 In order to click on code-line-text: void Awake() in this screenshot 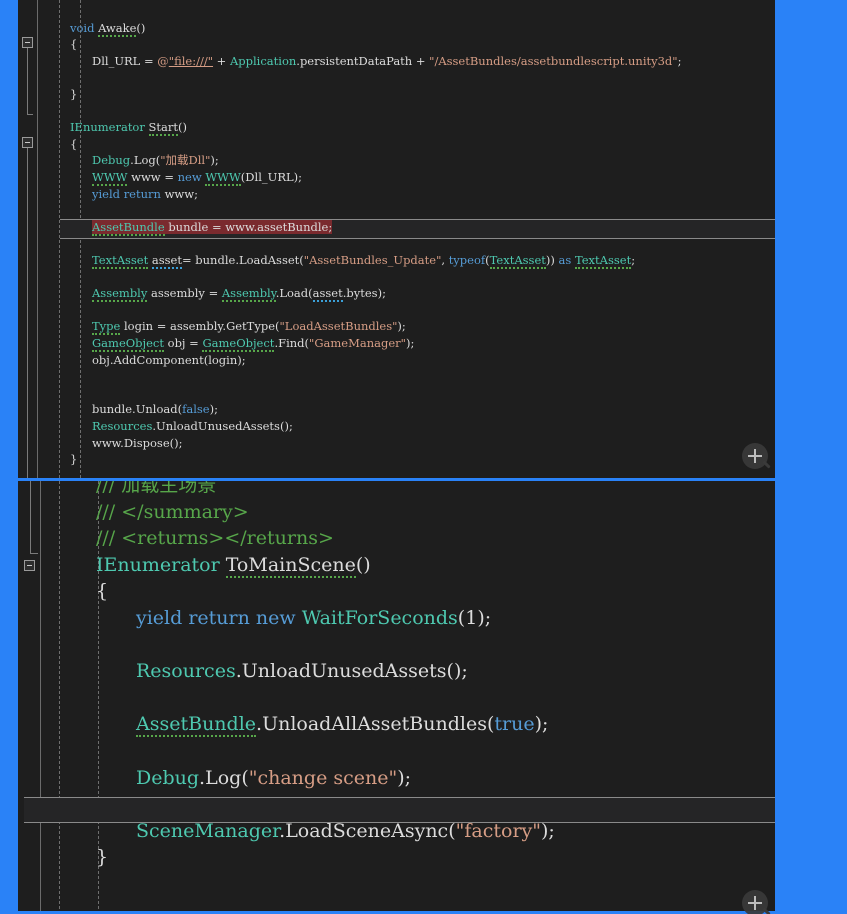, I will do `click(108, 28)`.